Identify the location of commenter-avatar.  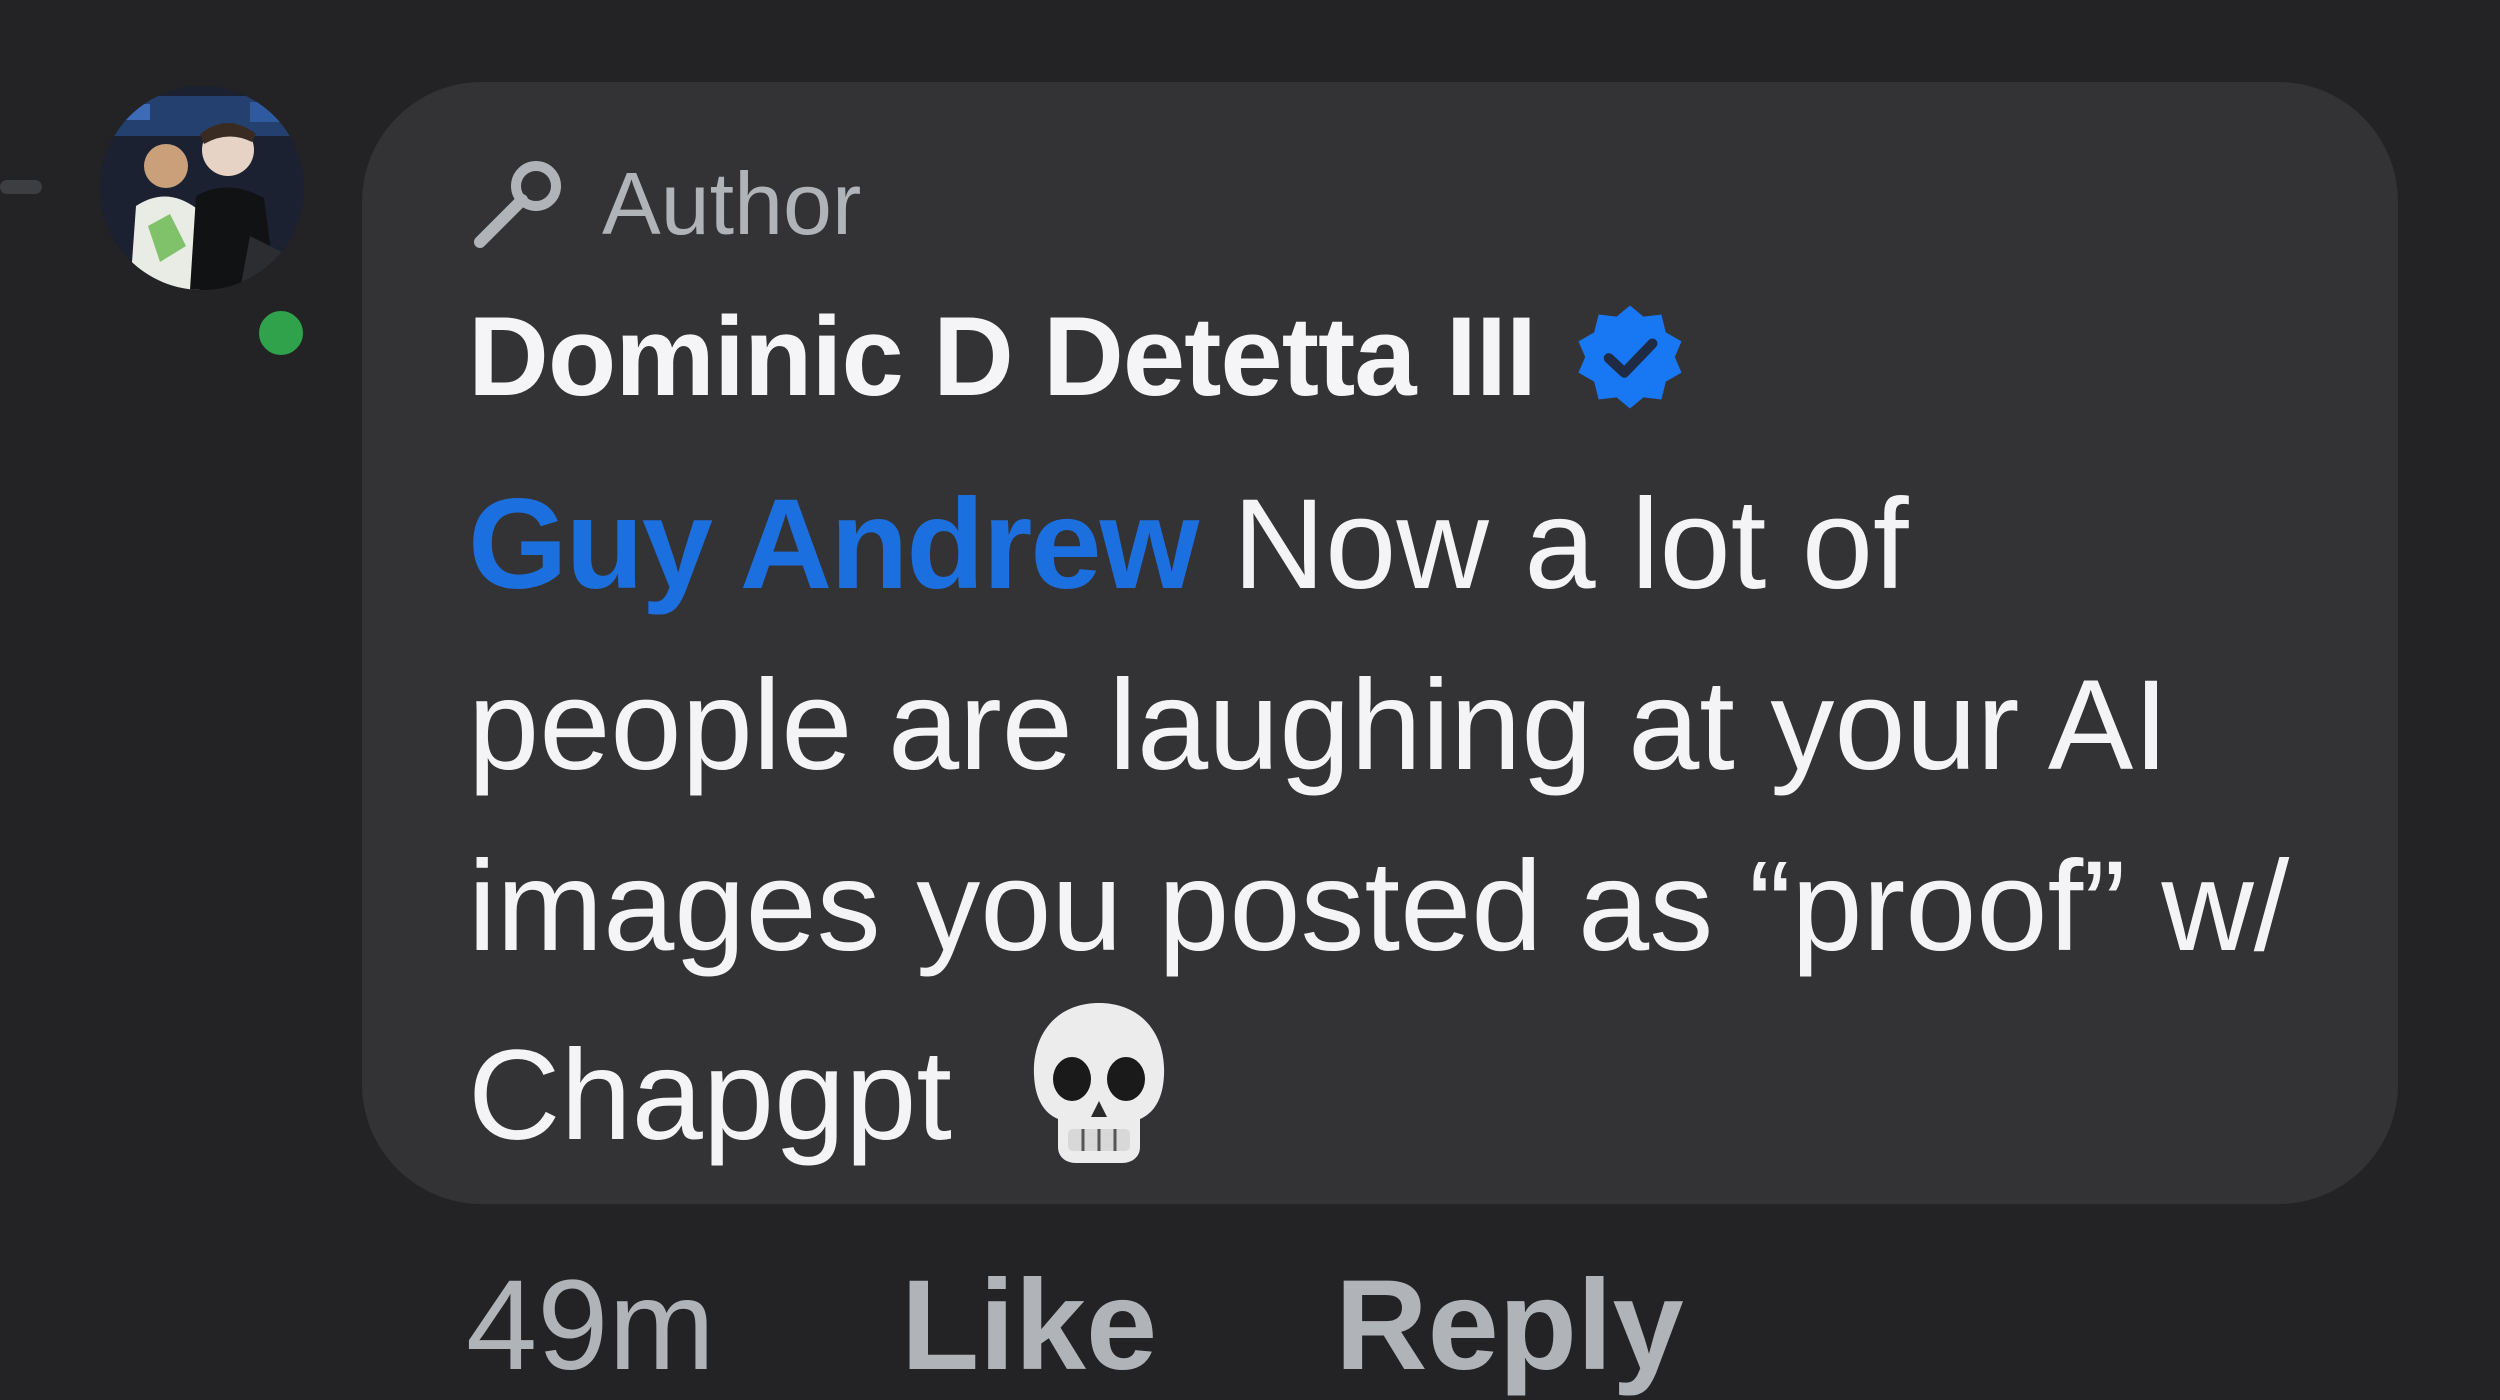
(205, 224).